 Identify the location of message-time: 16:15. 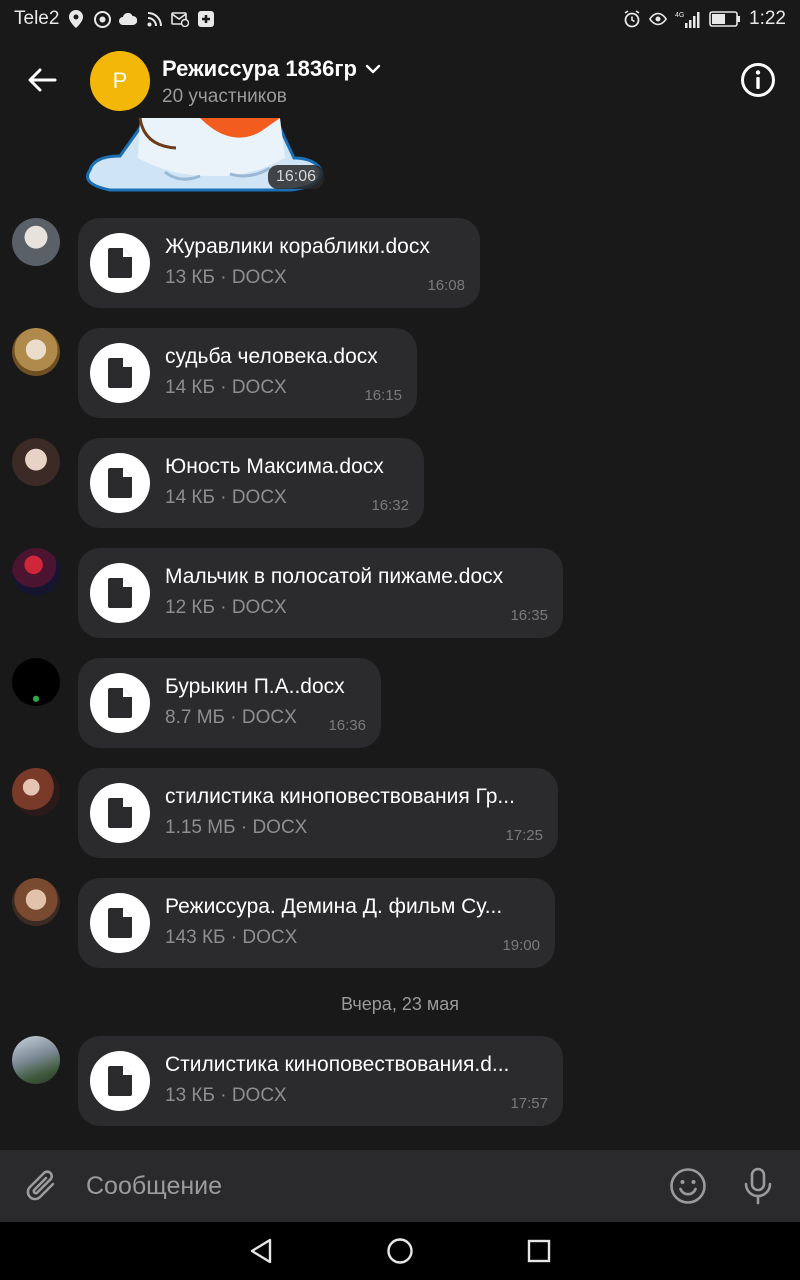
(383, 395).